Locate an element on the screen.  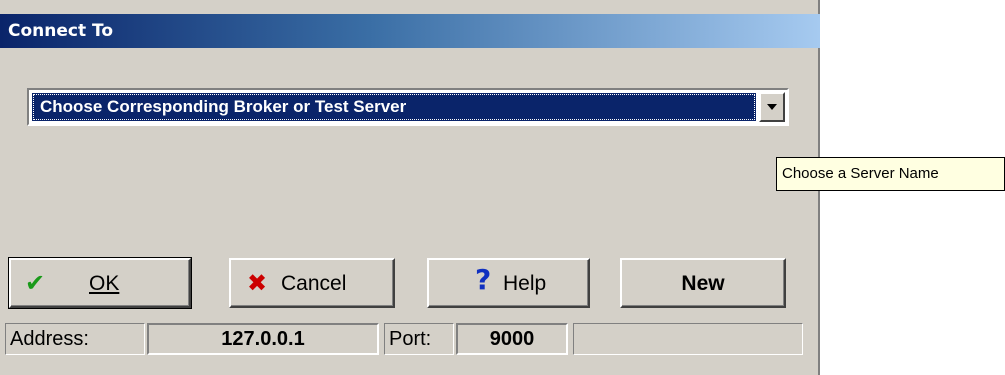
window-title: Connect To is located at coordinates (61, 31).